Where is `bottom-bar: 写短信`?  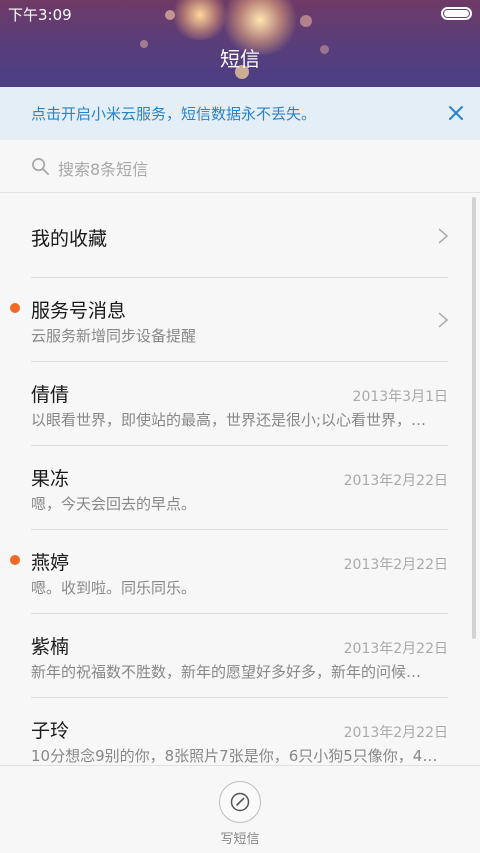
bottom-bar: 写短信 is located at coordinates (240, 809).